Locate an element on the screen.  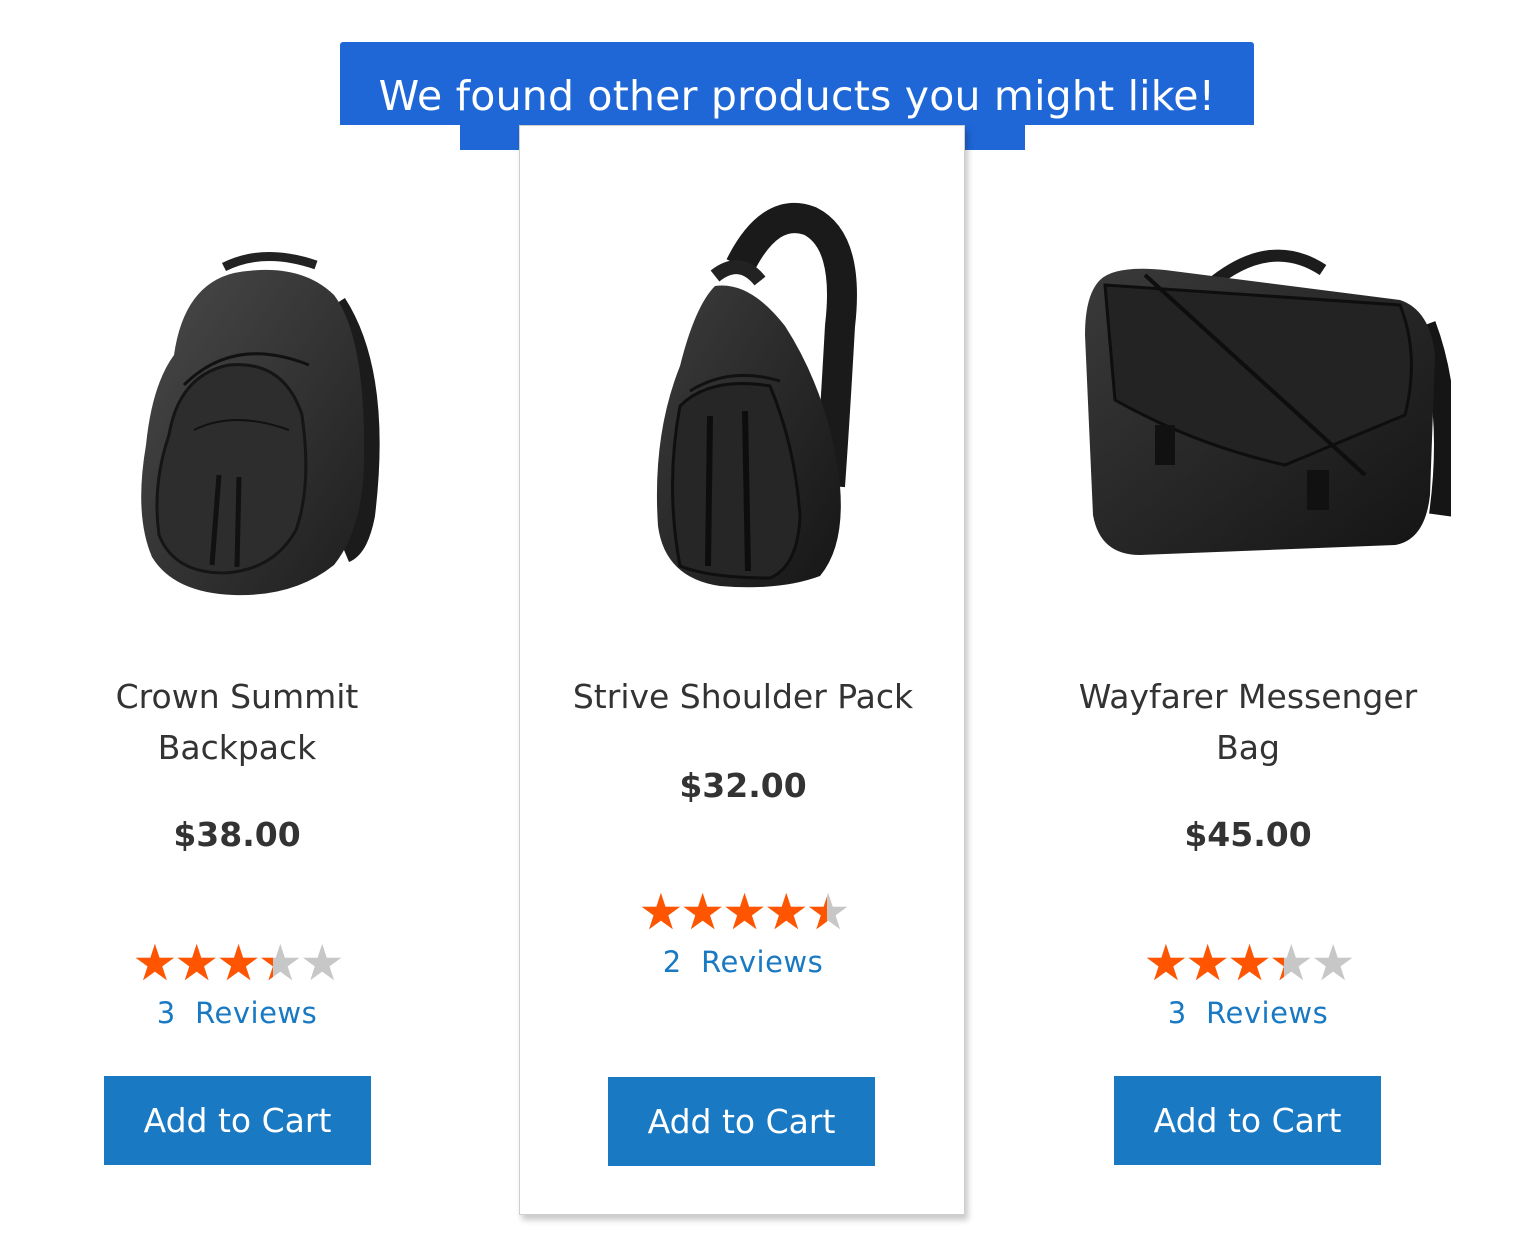
shoulder-pack-image is located at coordinates (756, 395).